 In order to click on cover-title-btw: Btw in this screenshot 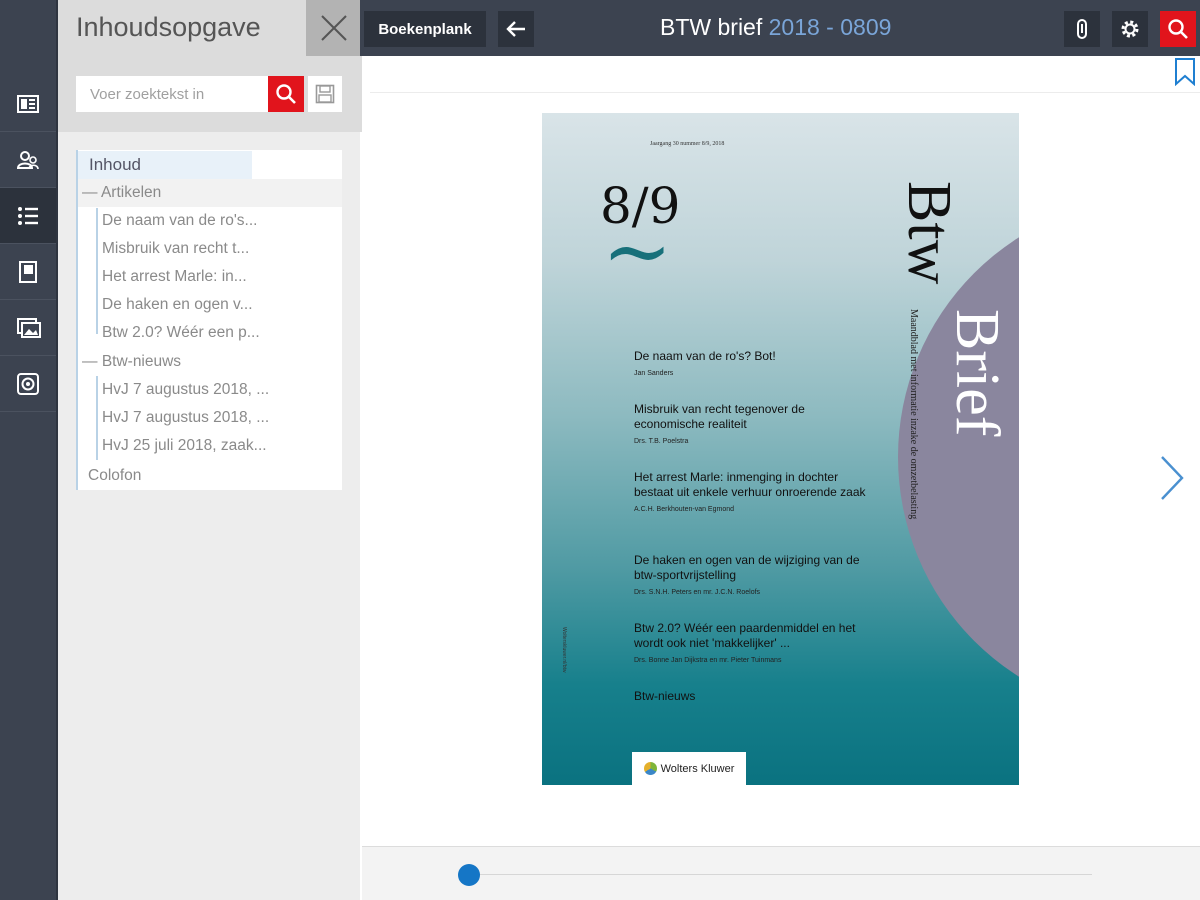, I will do `click(929, 233)`.